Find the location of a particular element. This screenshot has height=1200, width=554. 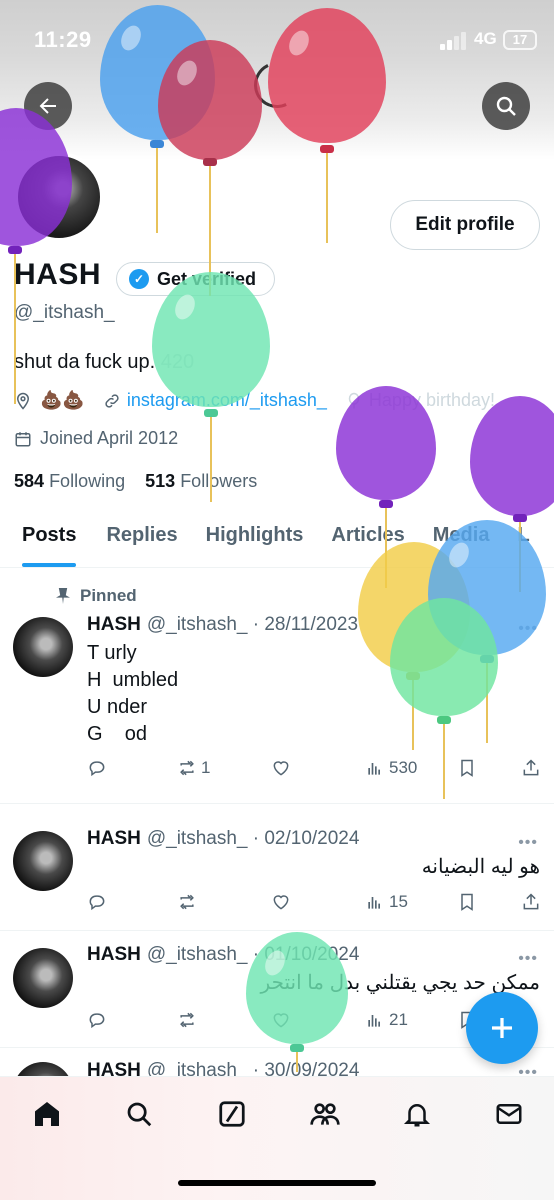

status-time: 11:29 is located at coordinates (63, 39).